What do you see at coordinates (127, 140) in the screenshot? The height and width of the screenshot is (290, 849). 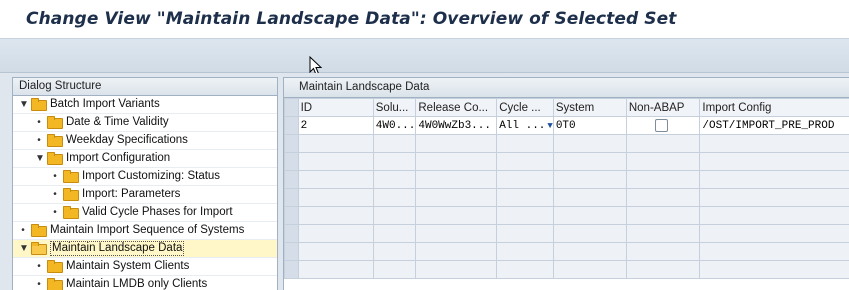 I see `tree-node-label: Weekday Specifications` at bounding box center [127, 140].